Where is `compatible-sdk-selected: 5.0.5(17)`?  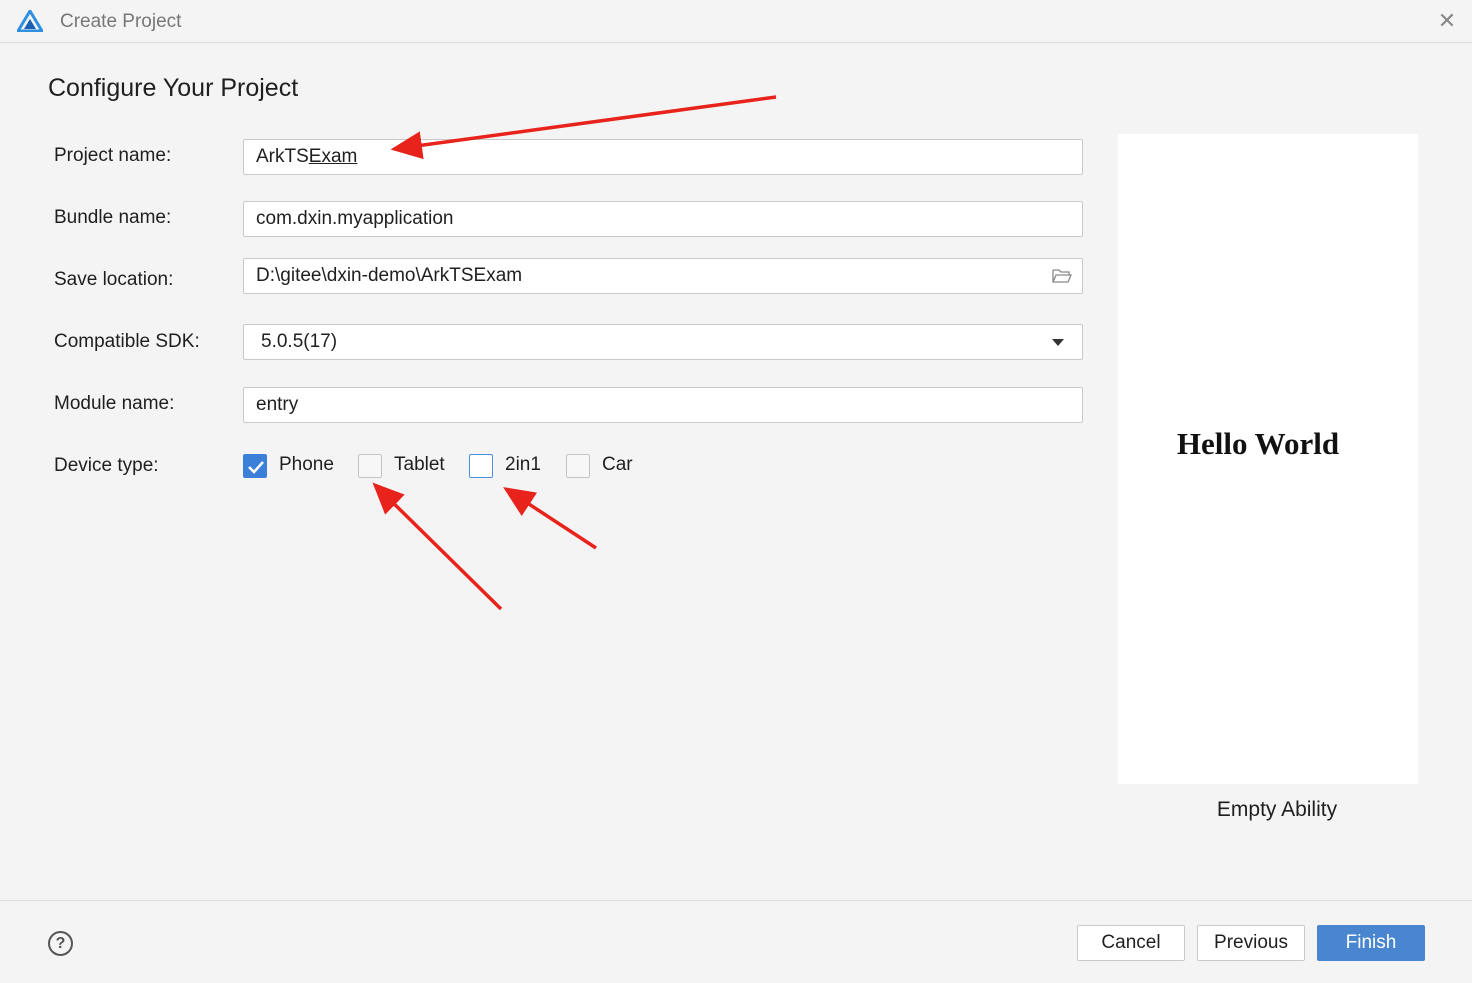
compatible-sdk-selected: 5.0.5(17) is located at coordinates (299, 341).